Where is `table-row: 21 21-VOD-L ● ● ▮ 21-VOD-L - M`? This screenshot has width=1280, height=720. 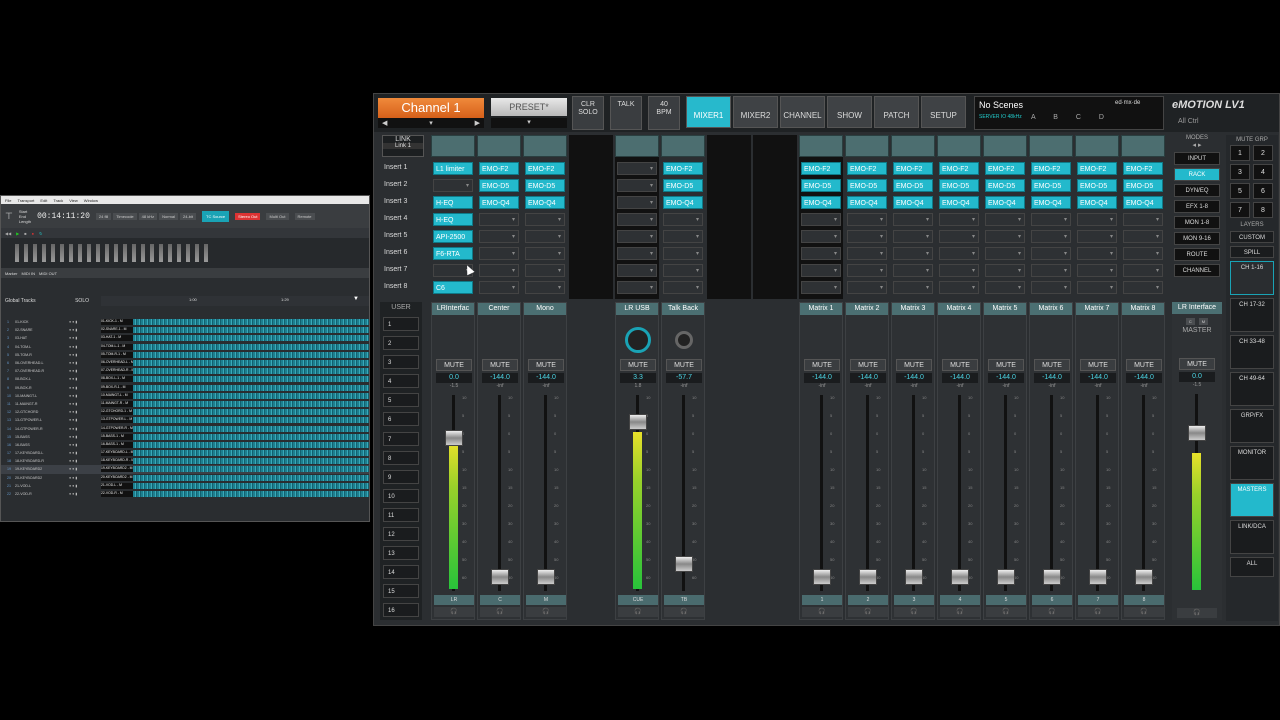 table-row: 21 21-VOD-L ● ● ▮ 21-VOD-L - M is located at coordinates (185, 486).